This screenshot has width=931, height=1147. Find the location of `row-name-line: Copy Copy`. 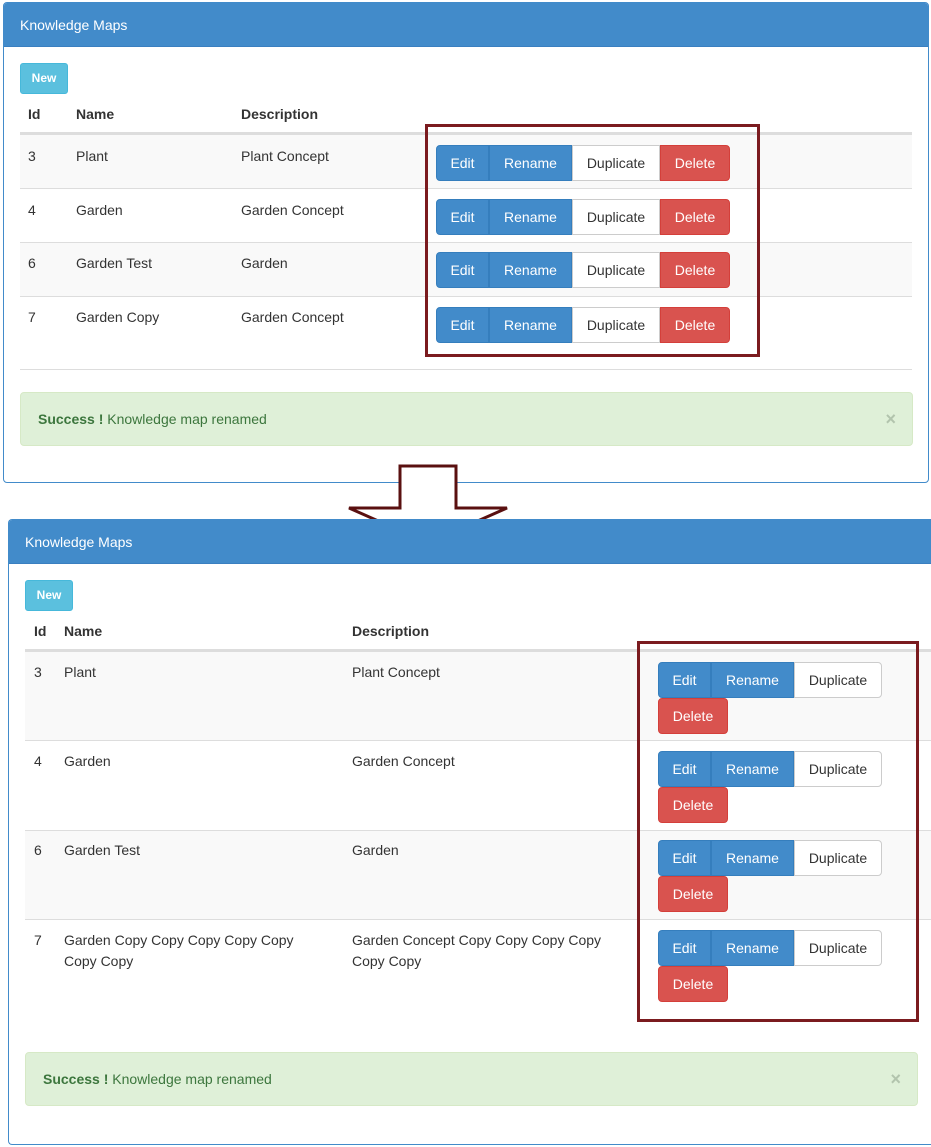

row-name-line: Copy Copy is located at coordinates (99, 961).